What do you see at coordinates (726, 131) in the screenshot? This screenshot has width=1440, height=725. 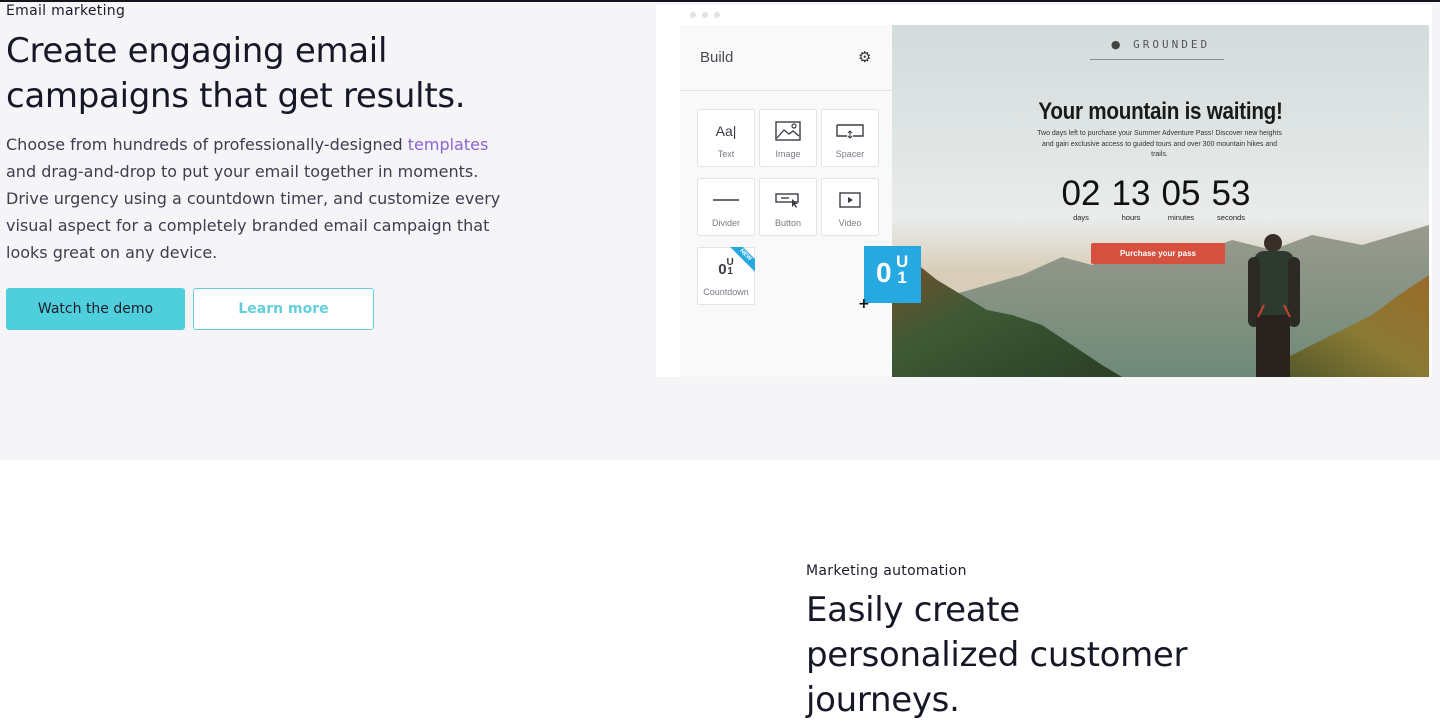 I see `text-icon: Aa |` at bounding box center [726, 131].